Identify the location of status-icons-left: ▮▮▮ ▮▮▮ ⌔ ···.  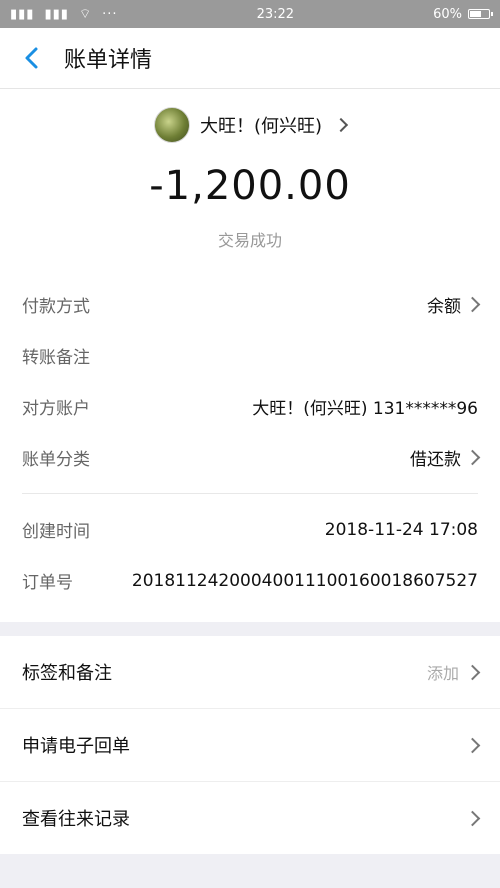
(64, 14).